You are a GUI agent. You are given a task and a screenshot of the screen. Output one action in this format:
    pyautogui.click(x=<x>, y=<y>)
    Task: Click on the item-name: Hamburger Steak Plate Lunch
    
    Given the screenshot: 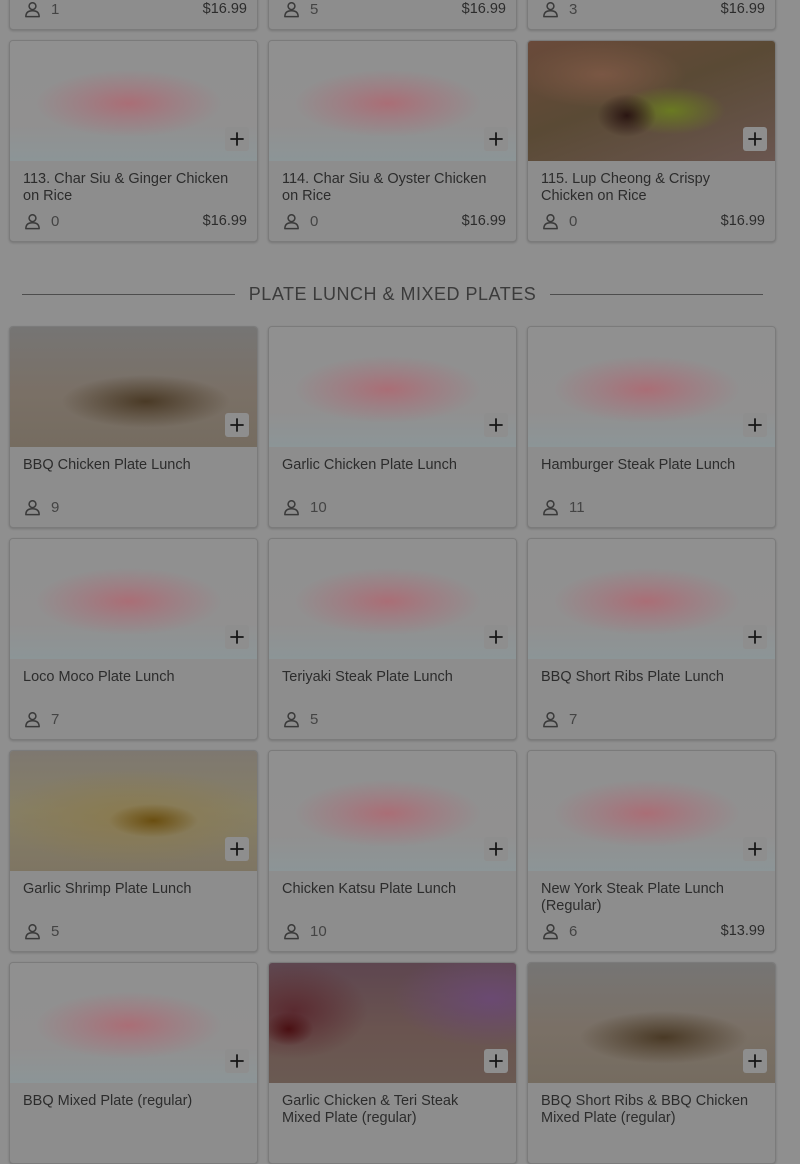 What is the action you would take?
    pyautogui.click(x=638, y=465)
    